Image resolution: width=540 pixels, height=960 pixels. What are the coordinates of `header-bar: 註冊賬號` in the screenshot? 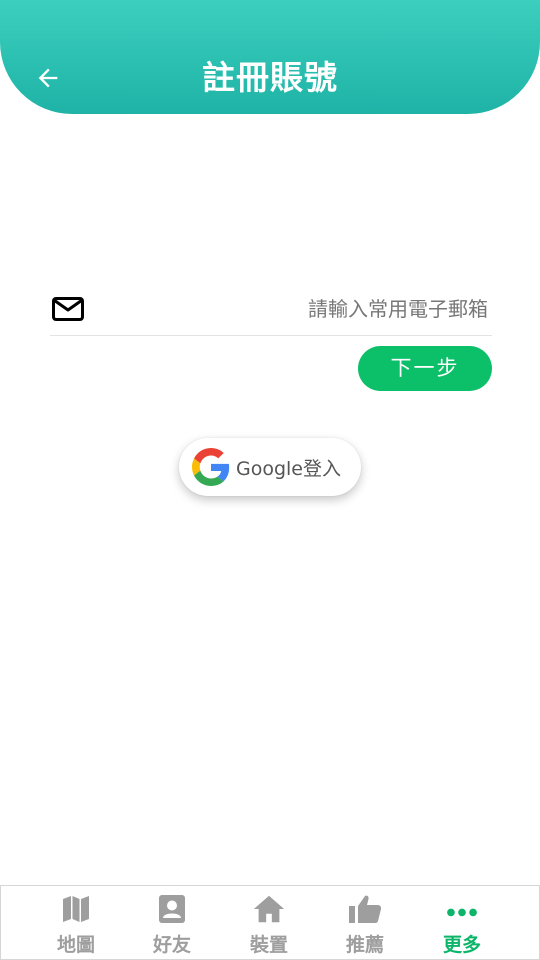 It's located at (270, 57).